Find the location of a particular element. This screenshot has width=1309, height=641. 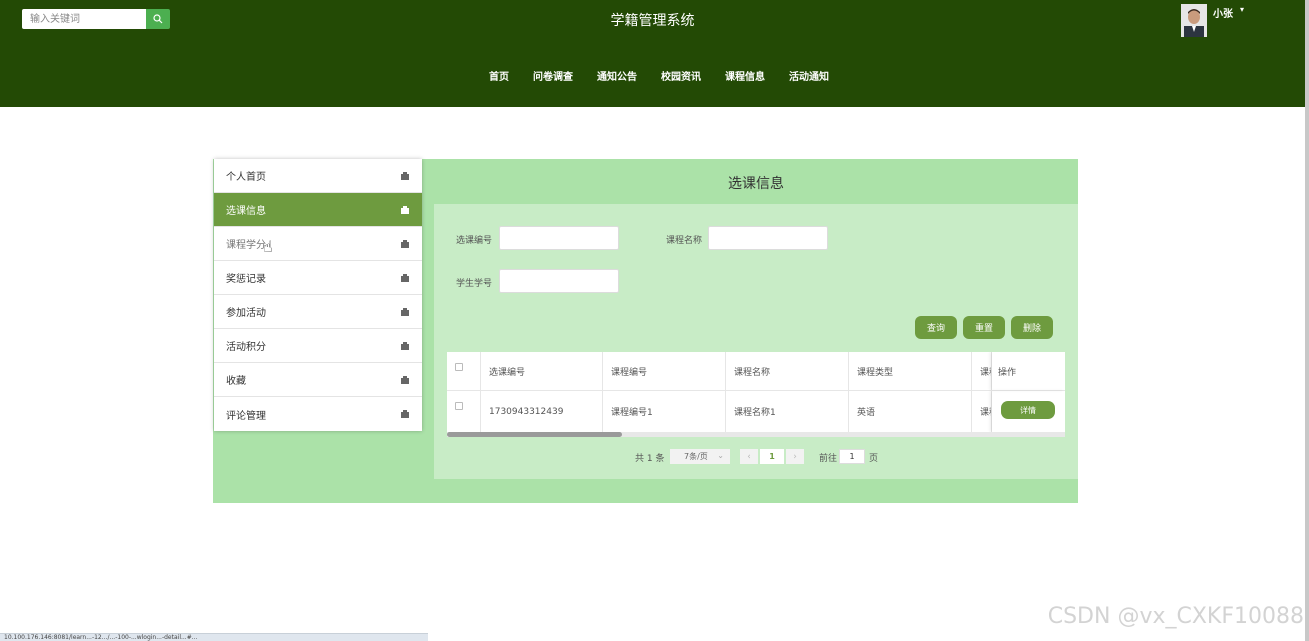

page-scrollbar is located at coordinates (1307, 320).